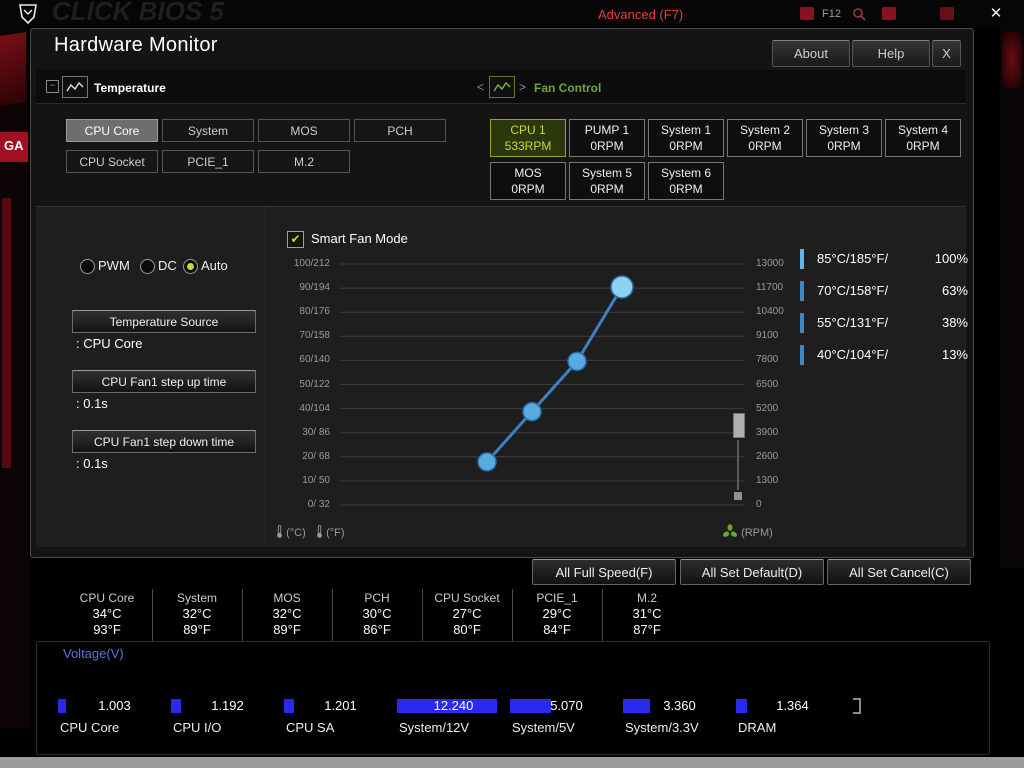  Describe the element at coordinates (686, 181) in the screenshot. I see `fan-button-system6: System 6 0RPM` at that location.